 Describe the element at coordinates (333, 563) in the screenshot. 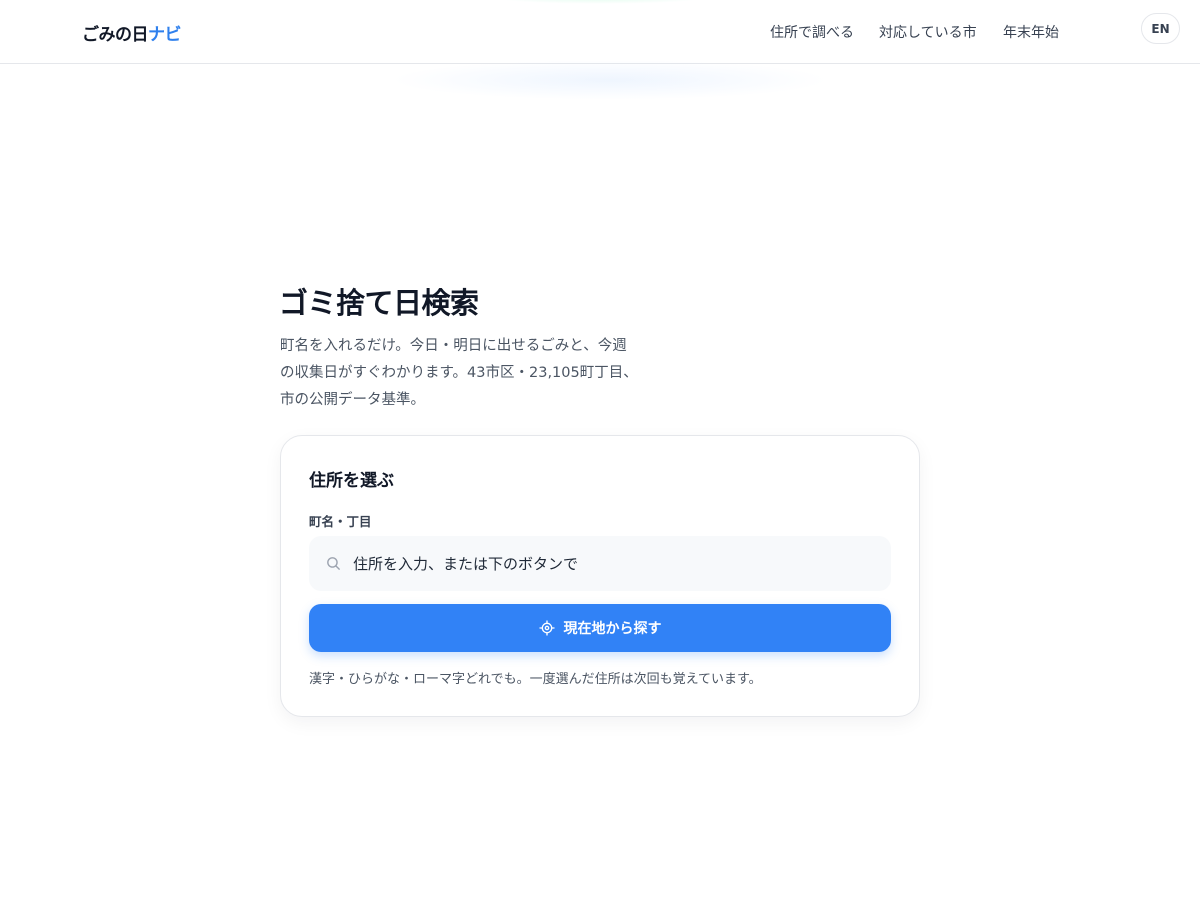

I see `search-icon` at that location.